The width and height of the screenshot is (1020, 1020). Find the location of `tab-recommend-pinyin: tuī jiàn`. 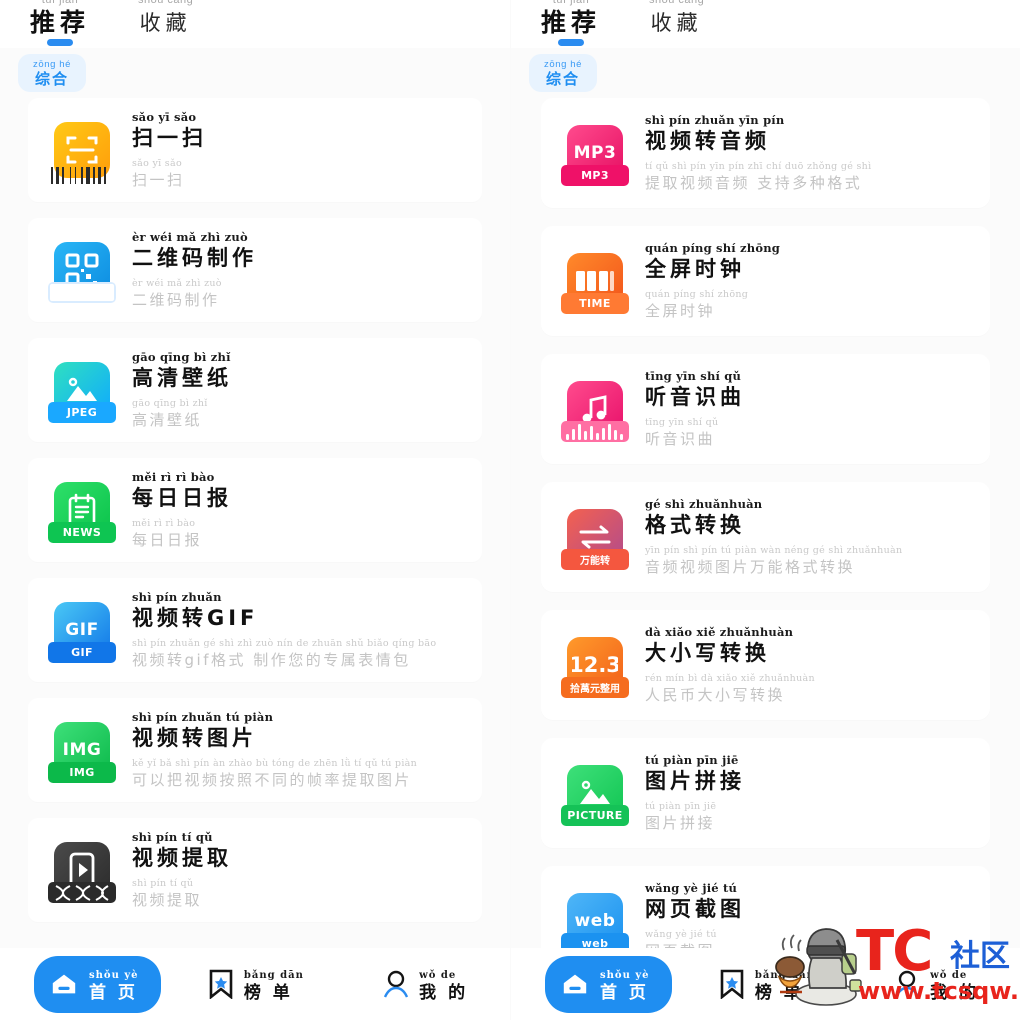

tab-recommend-pinyin: tuī jiàn is located at coordinates (571, 3).